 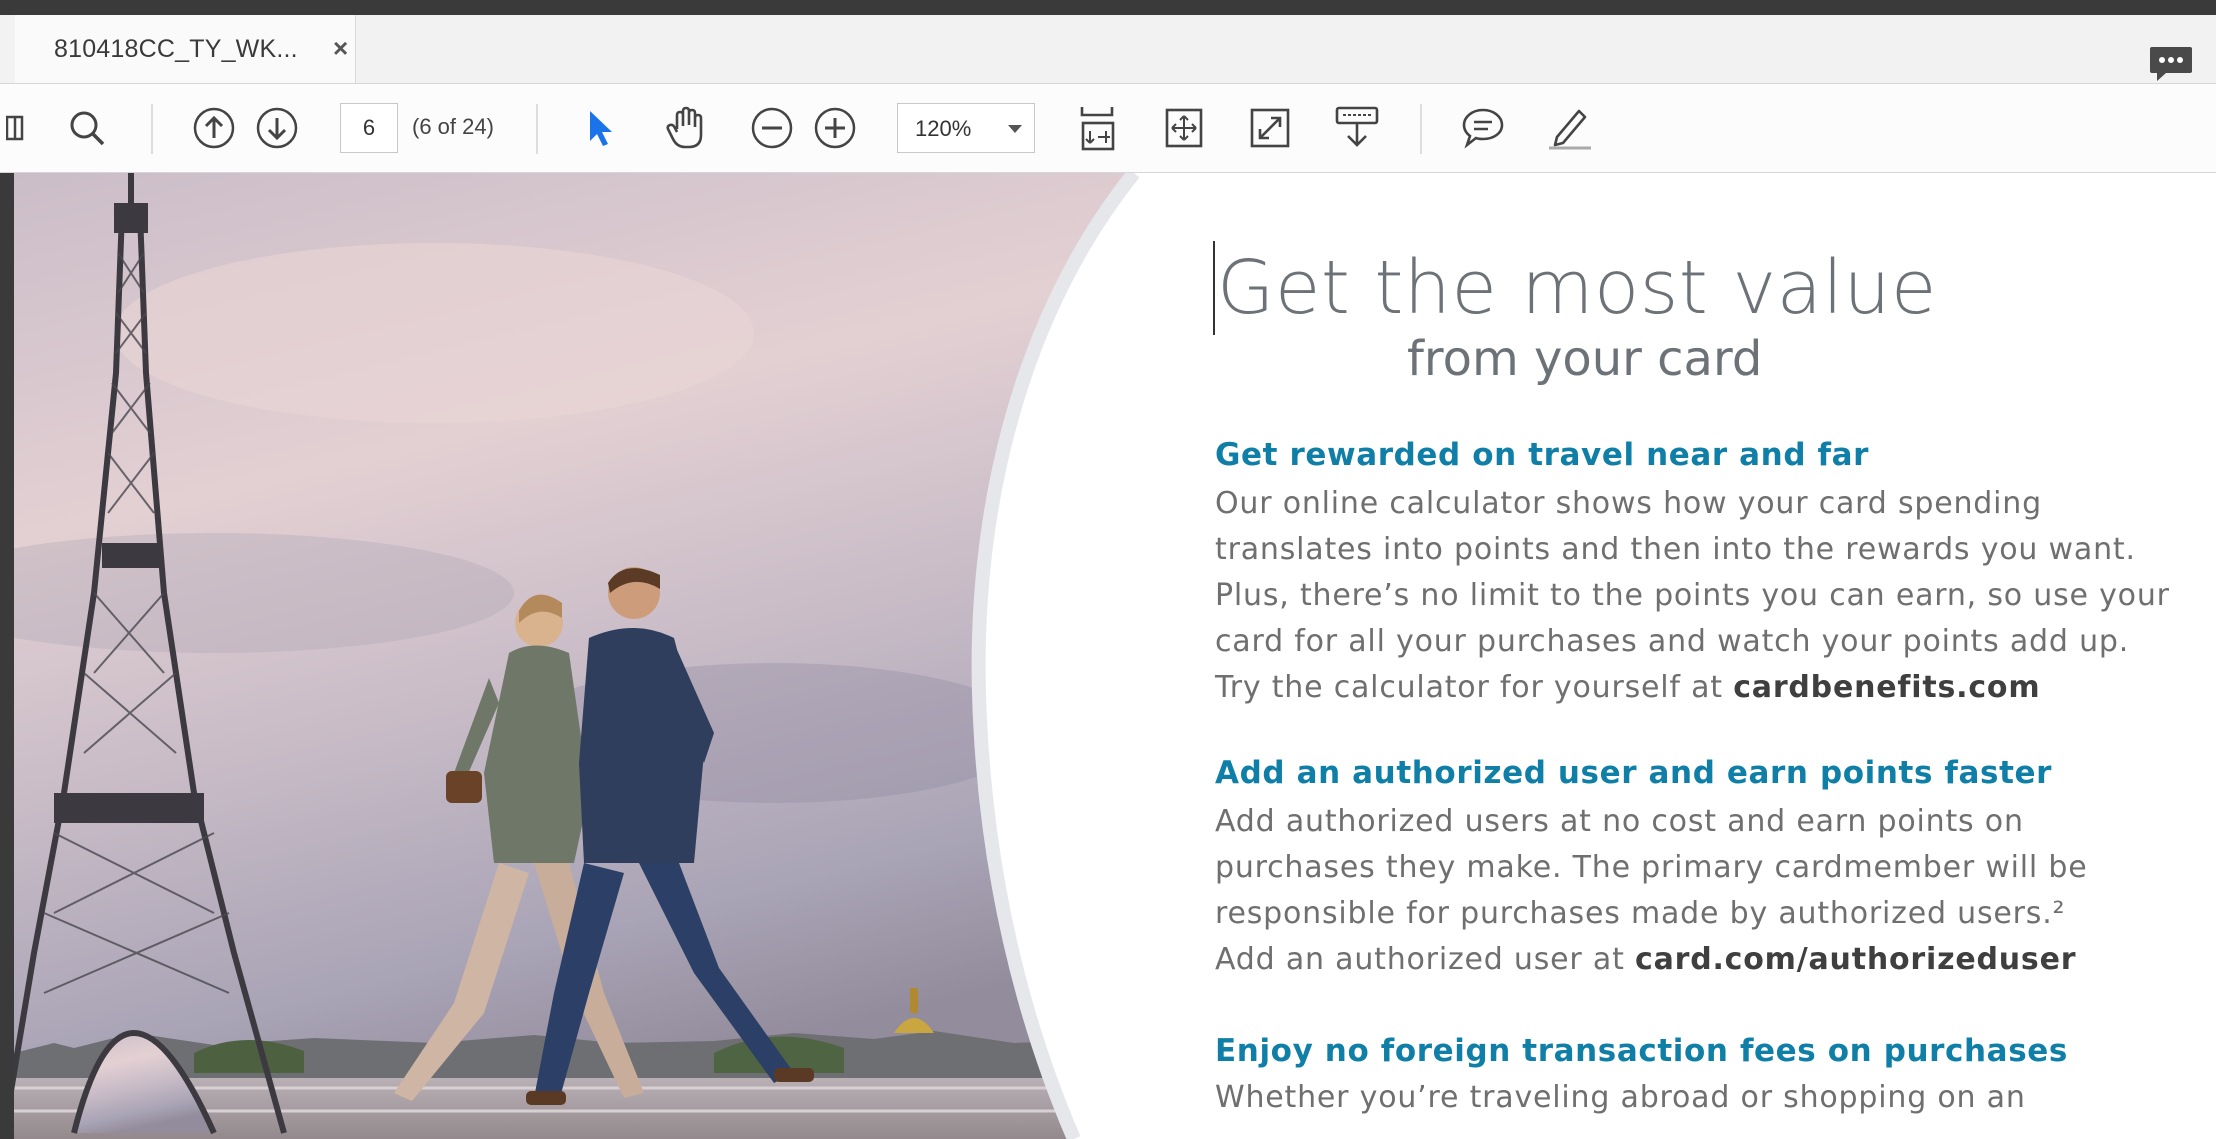 What do you see at coordinates (1357, 128) in the screenshot?
I see `read-mode-icon` at bounding box center [1357, 128].